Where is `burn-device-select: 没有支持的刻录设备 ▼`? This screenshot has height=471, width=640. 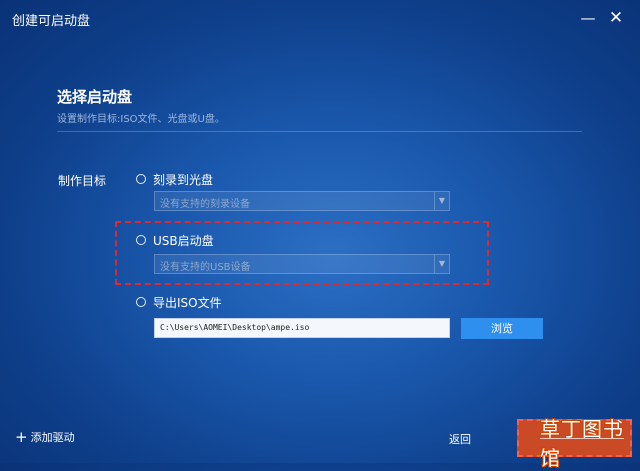
burn-device-select: 没有支持的刻录设备 ▼ is located at coordinates (302, 201).